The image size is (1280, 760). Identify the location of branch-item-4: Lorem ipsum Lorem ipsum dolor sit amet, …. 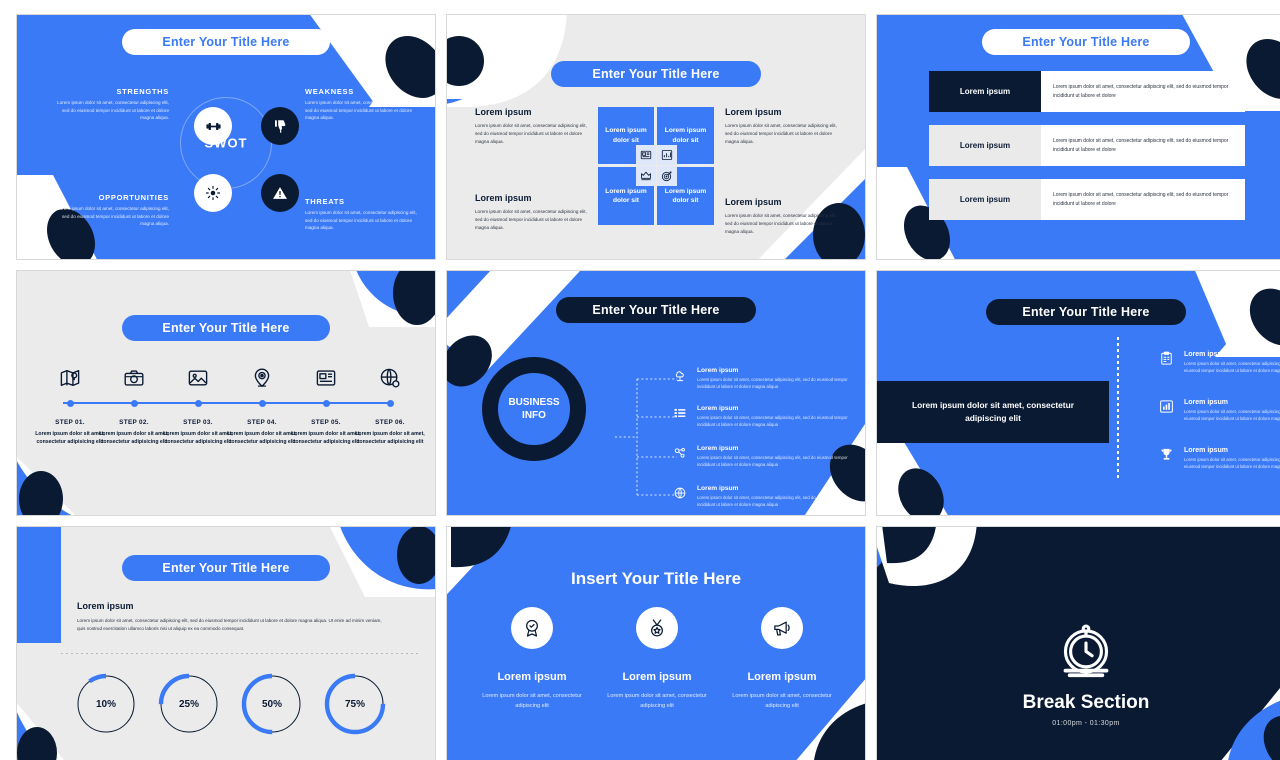
(764, 496).